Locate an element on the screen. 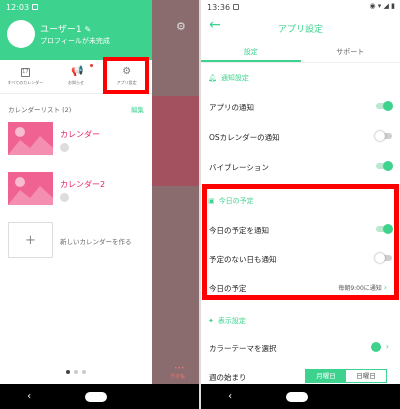 The width and height of the screenshot is (400, 409). row-no-event-notify: 予定のない日も通知 is located at coordinates (300, 259).